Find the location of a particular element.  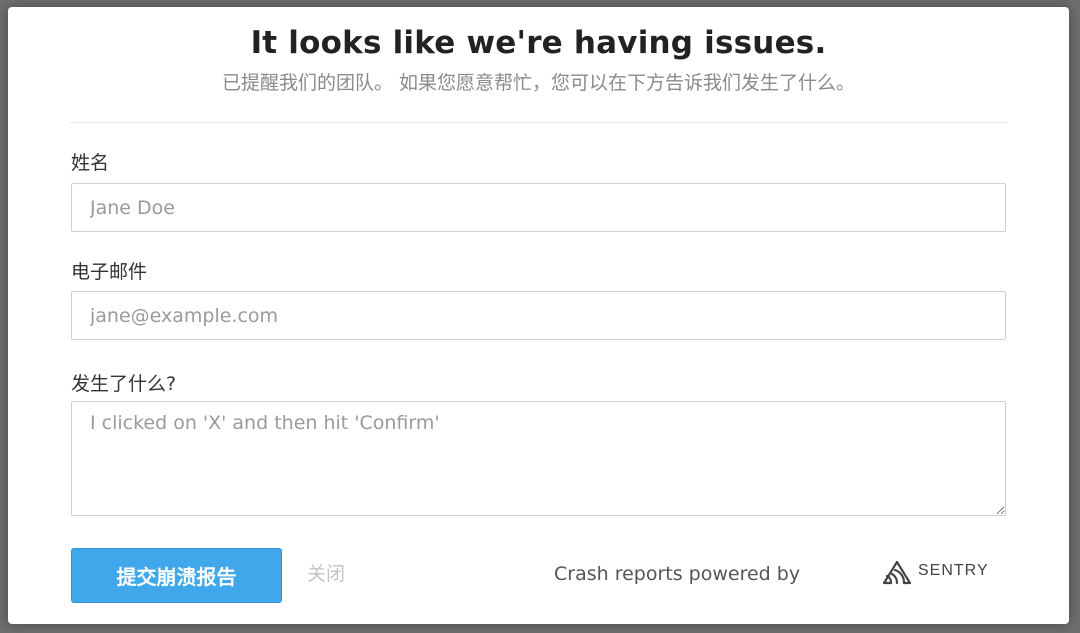

email-input is located at coordinates (538, 315).